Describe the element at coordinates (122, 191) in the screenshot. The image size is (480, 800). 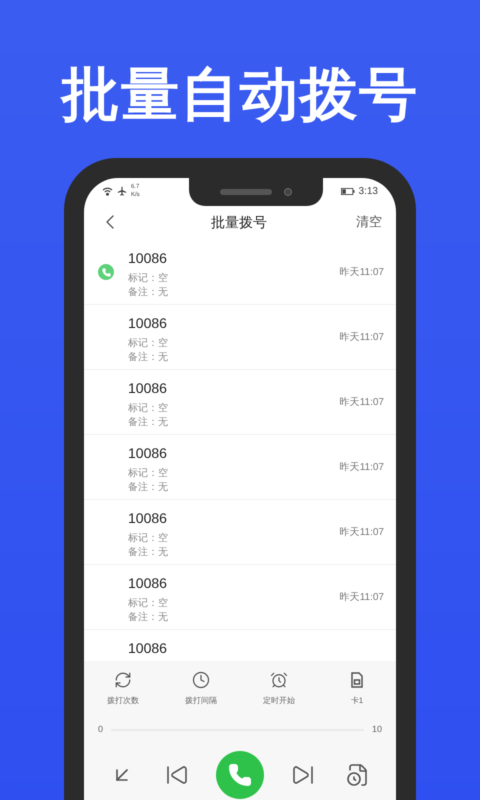
I see `airplane-icon` at that location.